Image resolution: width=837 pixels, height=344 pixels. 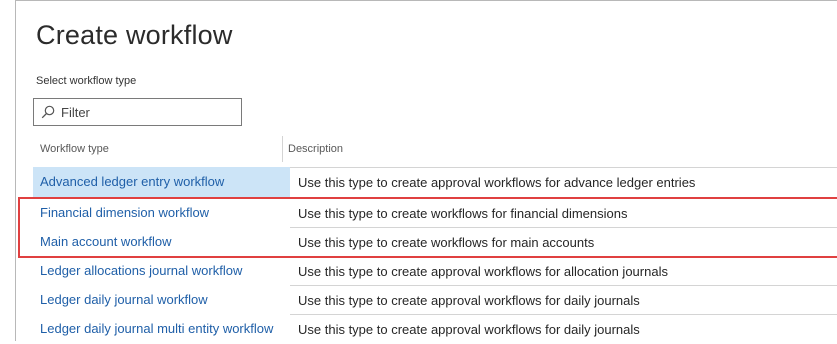 I want to click on filter-field, so click(x=137, y=112).